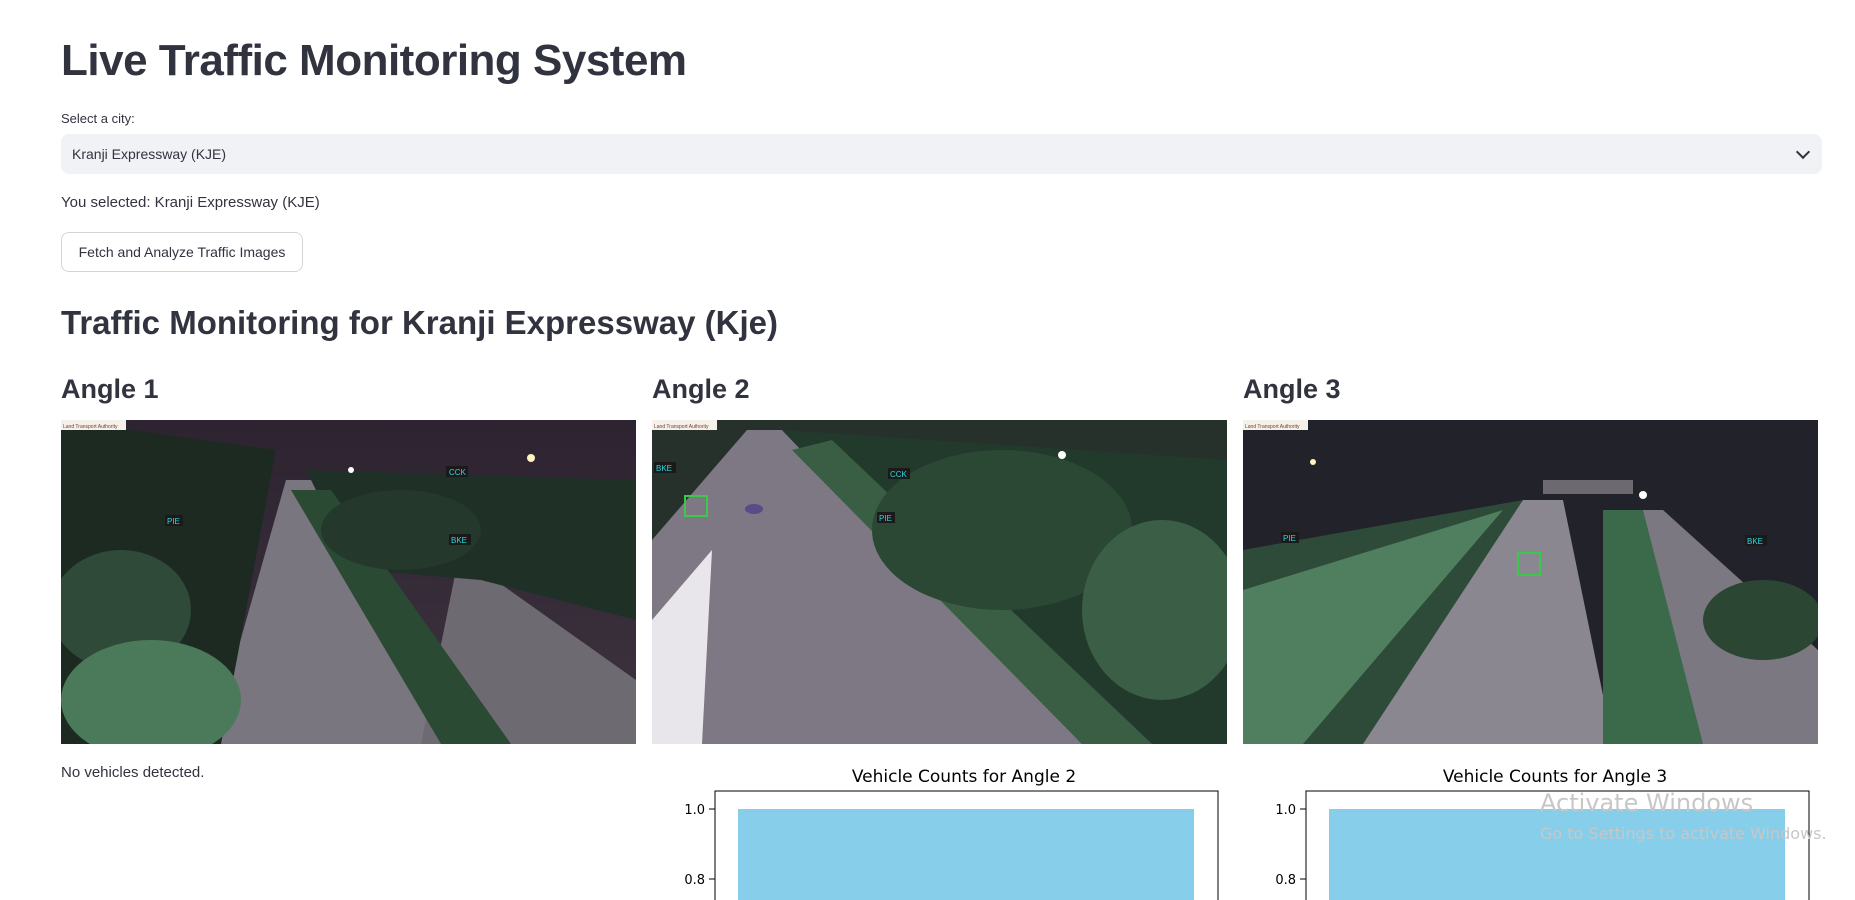 The image size is (1855, 900). I want to click on chart-title: Vehicle Counts for Angle 3, so click(1555, 777).